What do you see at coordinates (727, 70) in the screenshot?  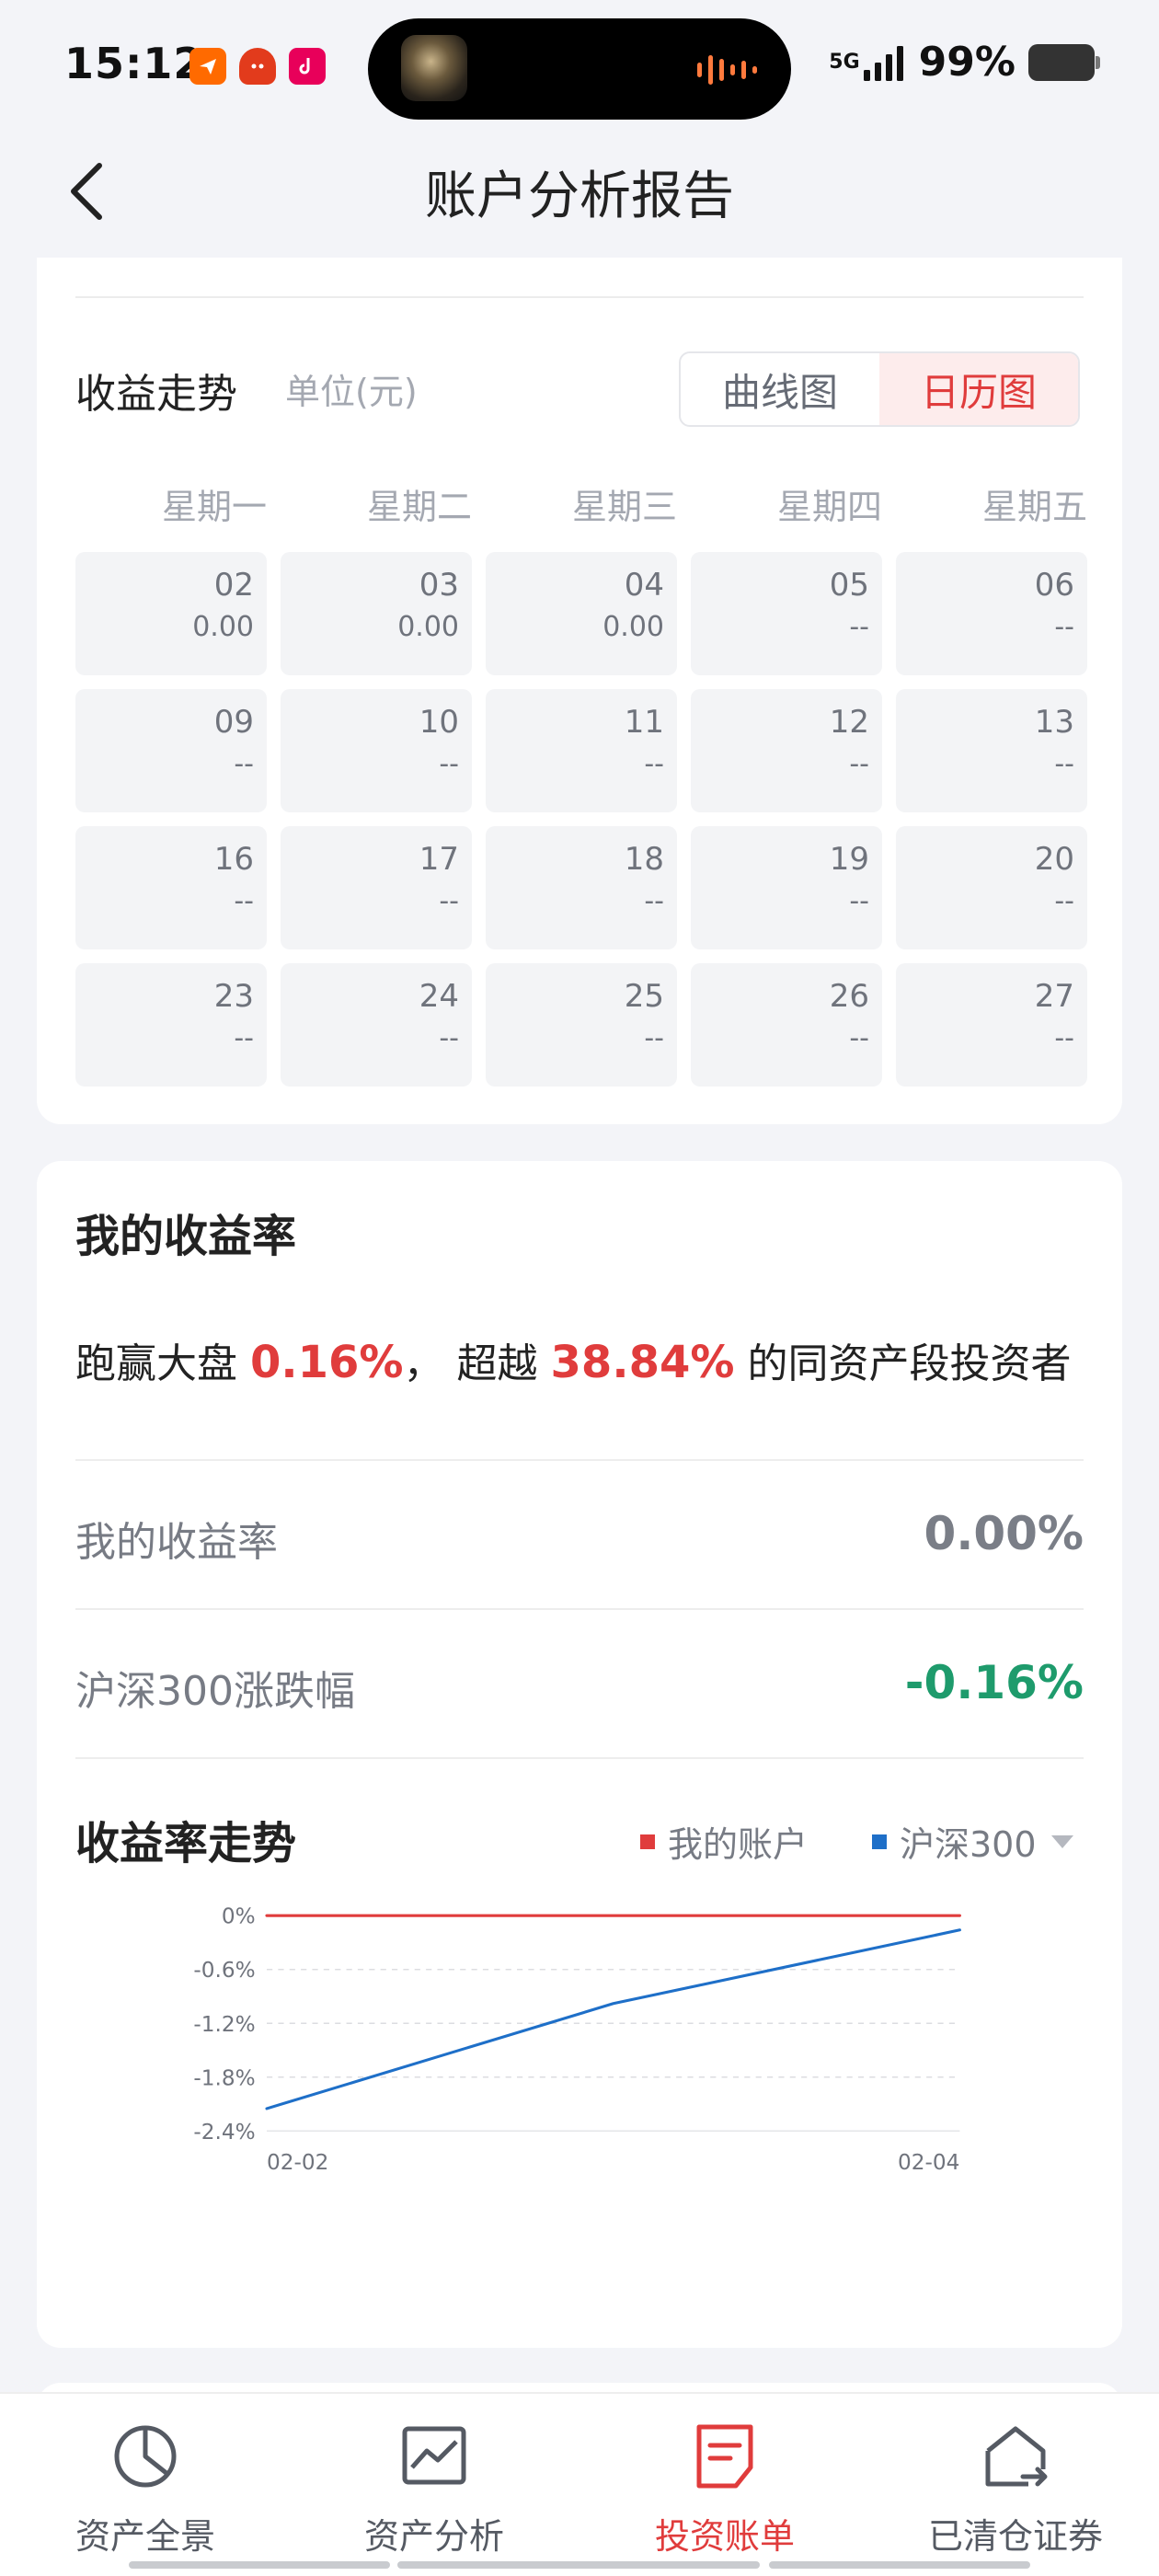 I see `audio-wave-icon` at bounding box center [727, 70].